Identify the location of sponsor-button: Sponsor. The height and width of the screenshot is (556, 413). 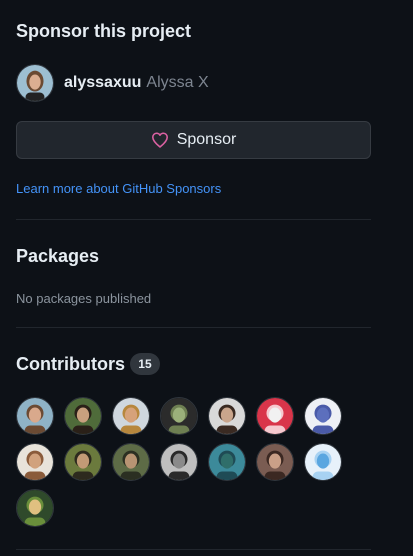
(193, 140).